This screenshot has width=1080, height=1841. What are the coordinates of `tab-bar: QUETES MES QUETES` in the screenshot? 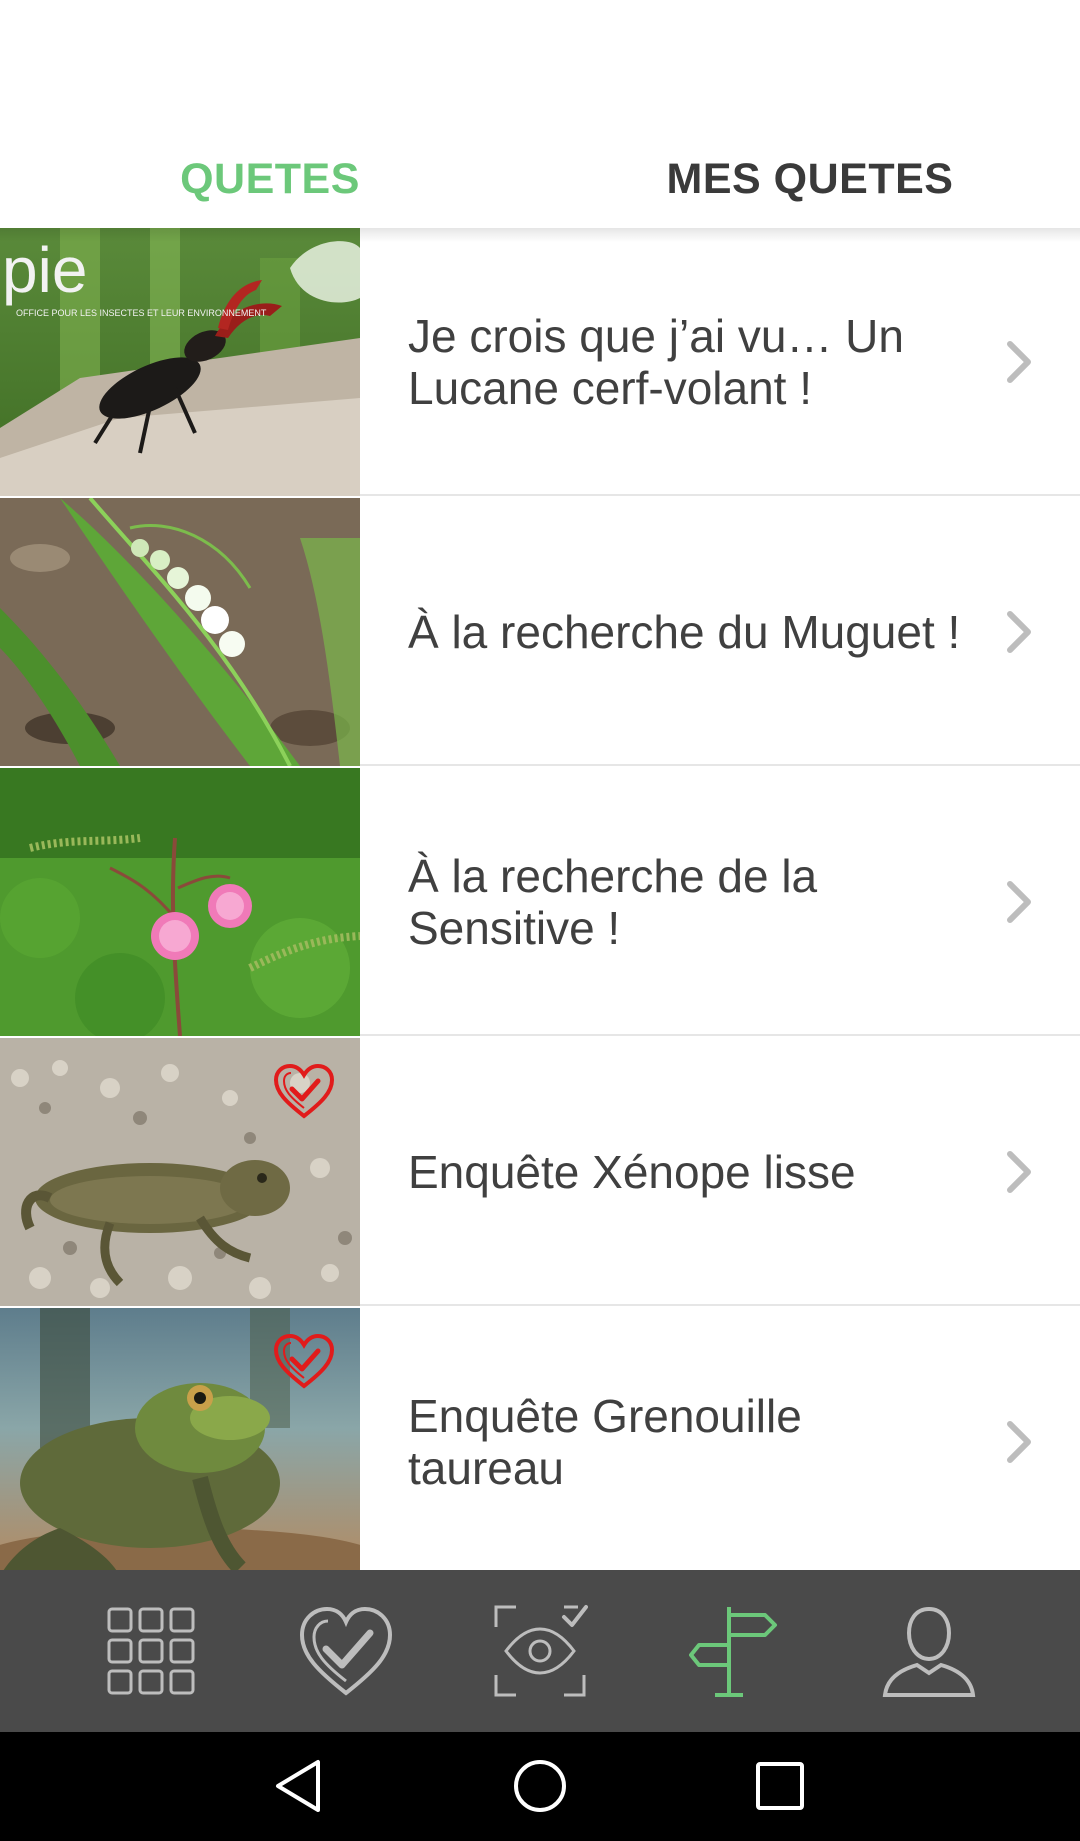 It's located at (540, 179).